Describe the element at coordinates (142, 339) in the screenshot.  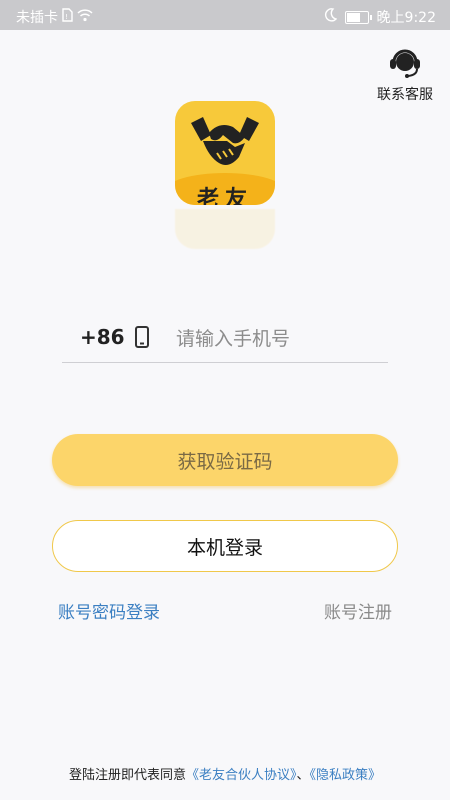
I see `mobile-phone-icon` at that location.